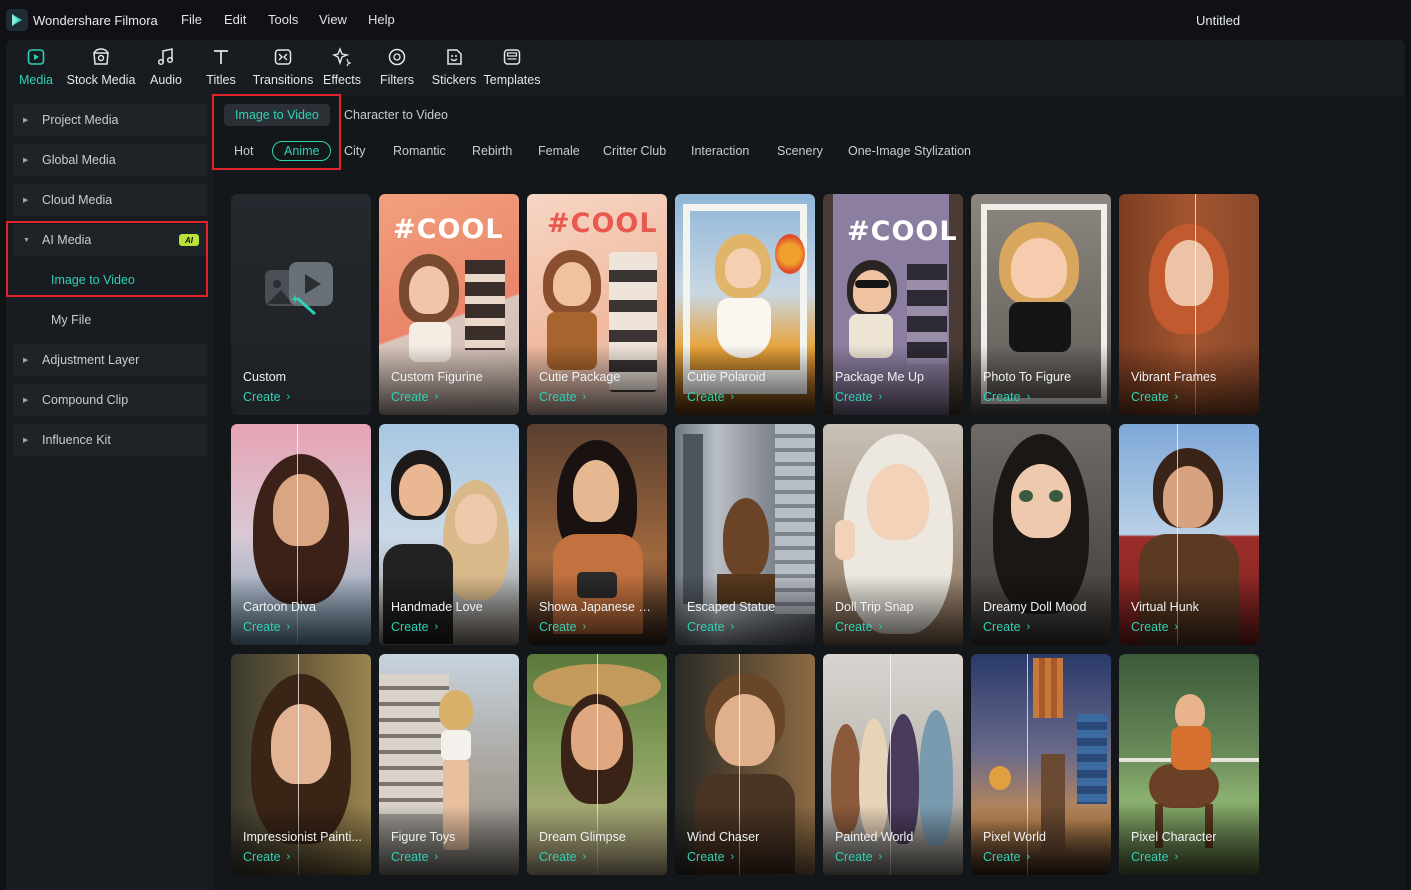 This screenshot has height=890, width=1411. I want to click on sidebar-item-cloud-media: ▶ Cloud Media, so click(110, 200).